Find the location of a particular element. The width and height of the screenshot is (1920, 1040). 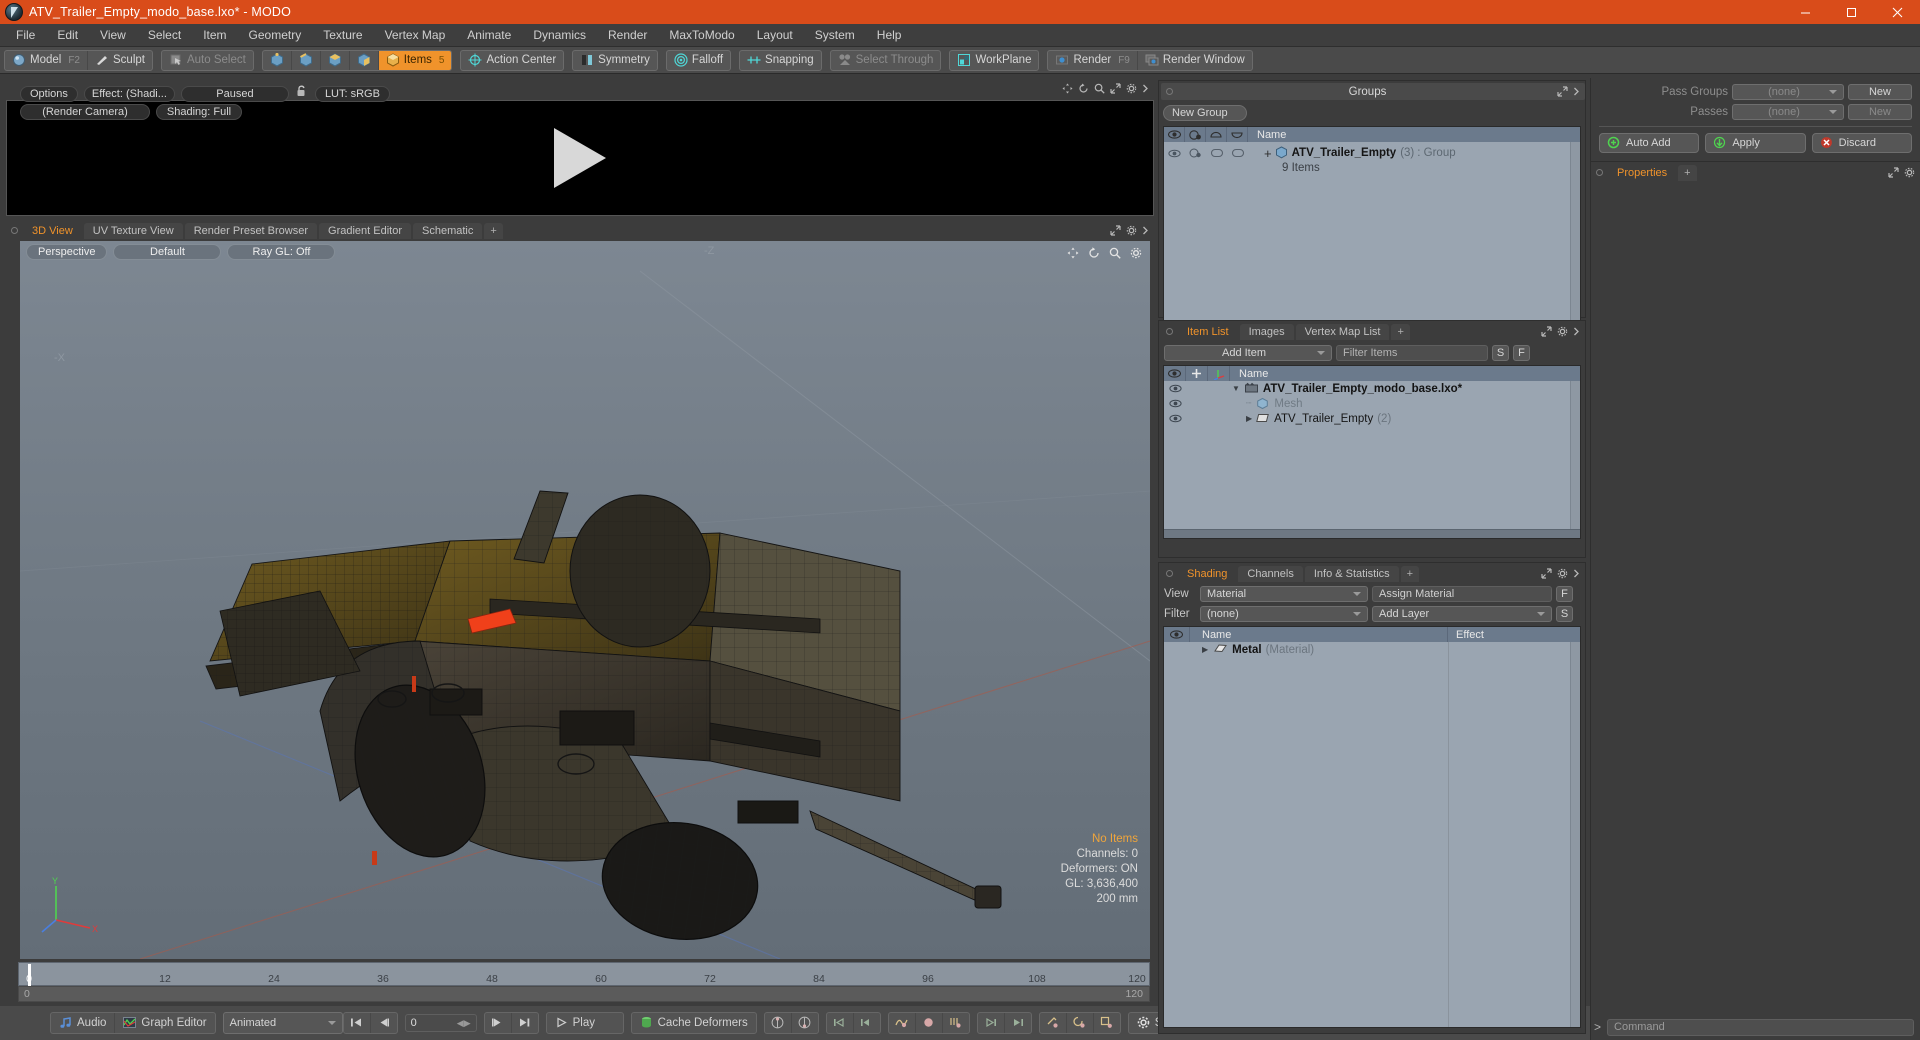

render-window-button: Render Window is located at coordinates (1195, 60).